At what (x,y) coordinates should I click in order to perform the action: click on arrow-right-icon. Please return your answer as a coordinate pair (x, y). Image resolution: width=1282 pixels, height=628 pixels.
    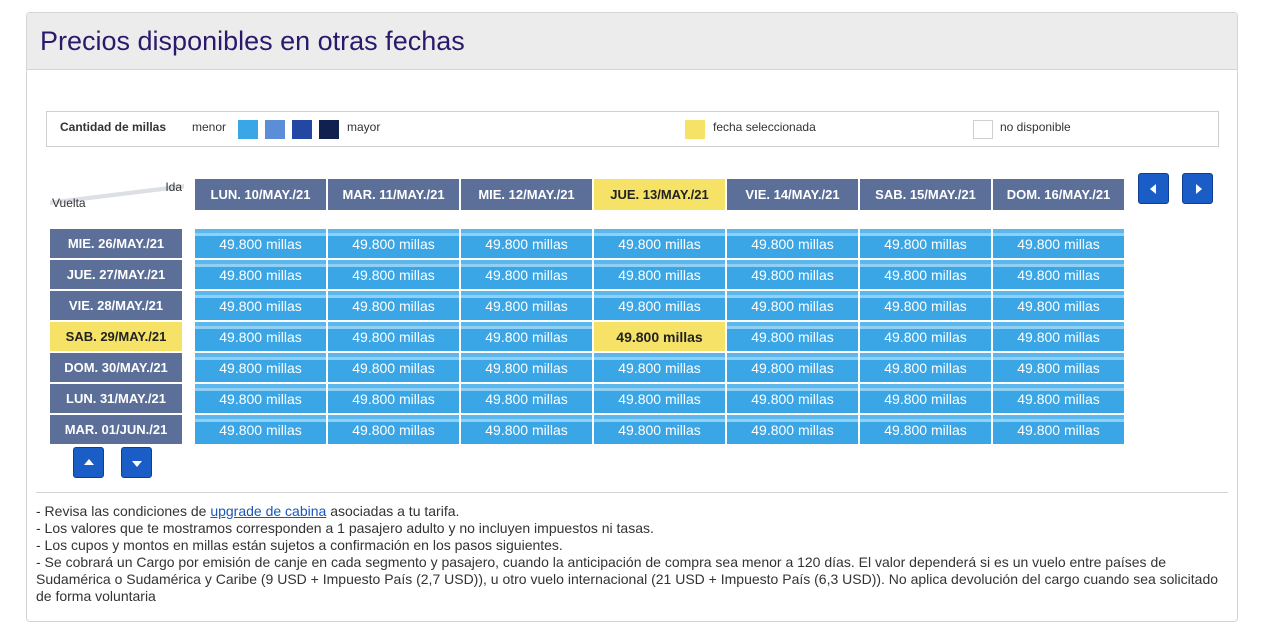
    Looking at the image, I should click on (1198, 188).